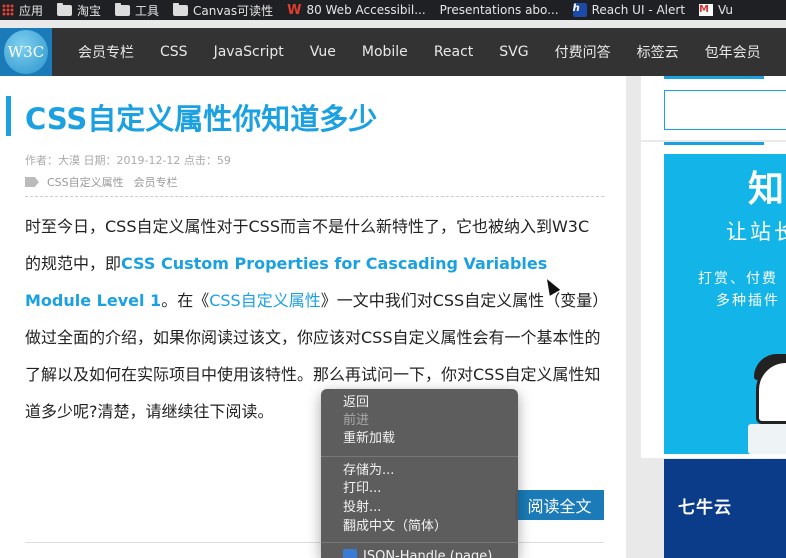 Image resolution: width=786 pixels, height=558 pixels. I want to click on bookmark-taobao: 淘宝, so click(79, 10).